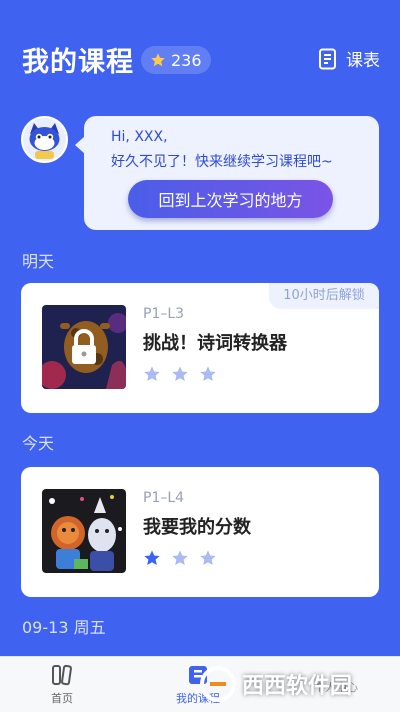 This screenshot has height=712, width=400. Describe the element at coordinates (227, 173) in the screenshot. I see `greeting-card: Hi, XXX, 好久不见了！快来继续学习课程吧~ 回到上次学习的地方` at that location.